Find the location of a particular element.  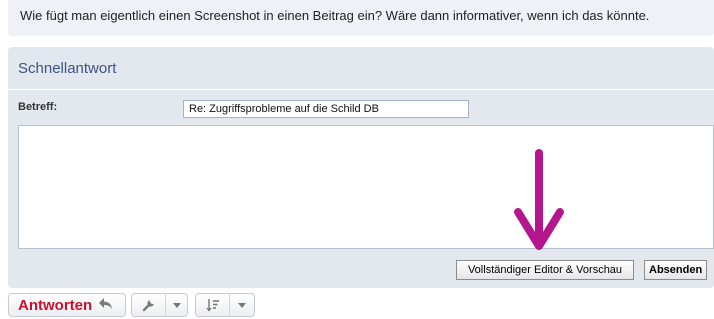

sort-order-icon is located at coordinates (213, 305).